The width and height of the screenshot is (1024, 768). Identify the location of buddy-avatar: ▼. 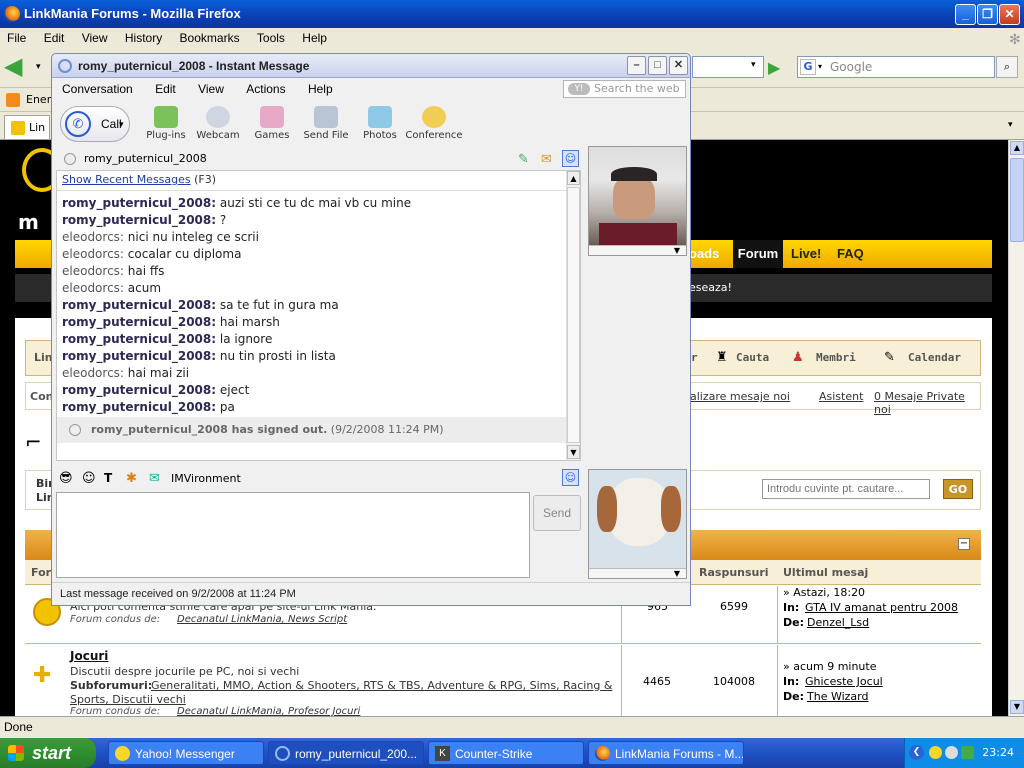
(637, 201).